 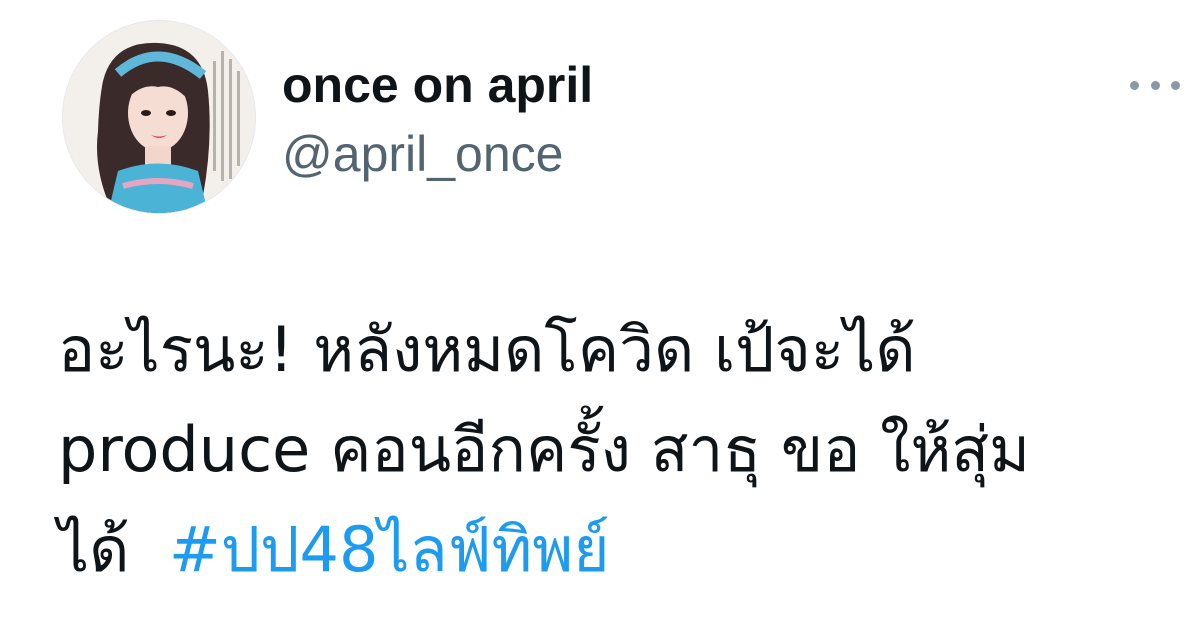 I want to click on more-options-button, so click(x=1155, y=85).